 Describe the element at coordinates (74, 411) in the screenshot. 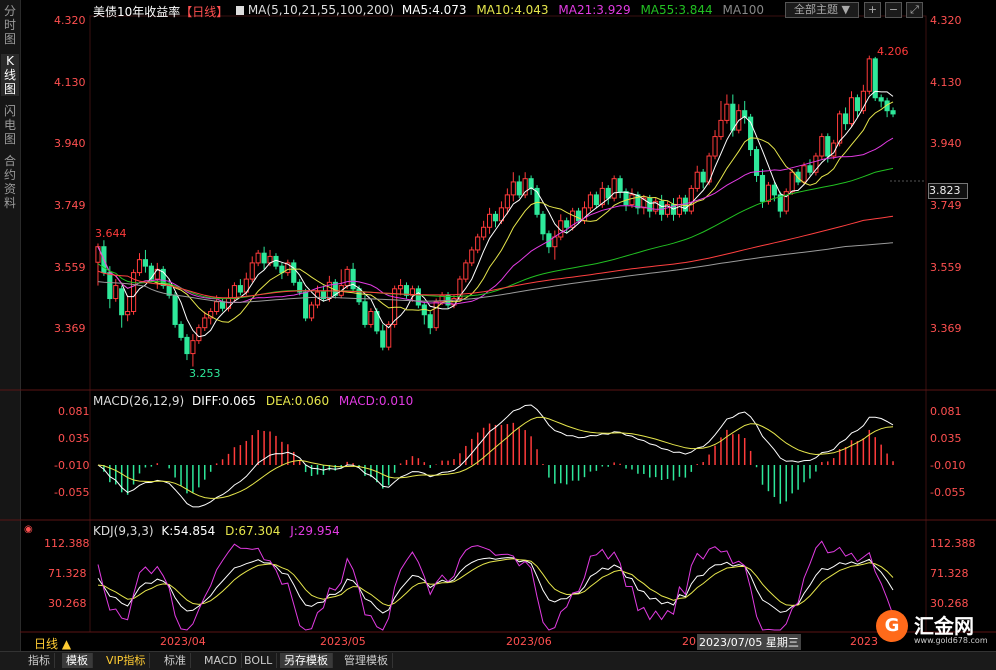

I see `macd-tick: 0.081` at that location.